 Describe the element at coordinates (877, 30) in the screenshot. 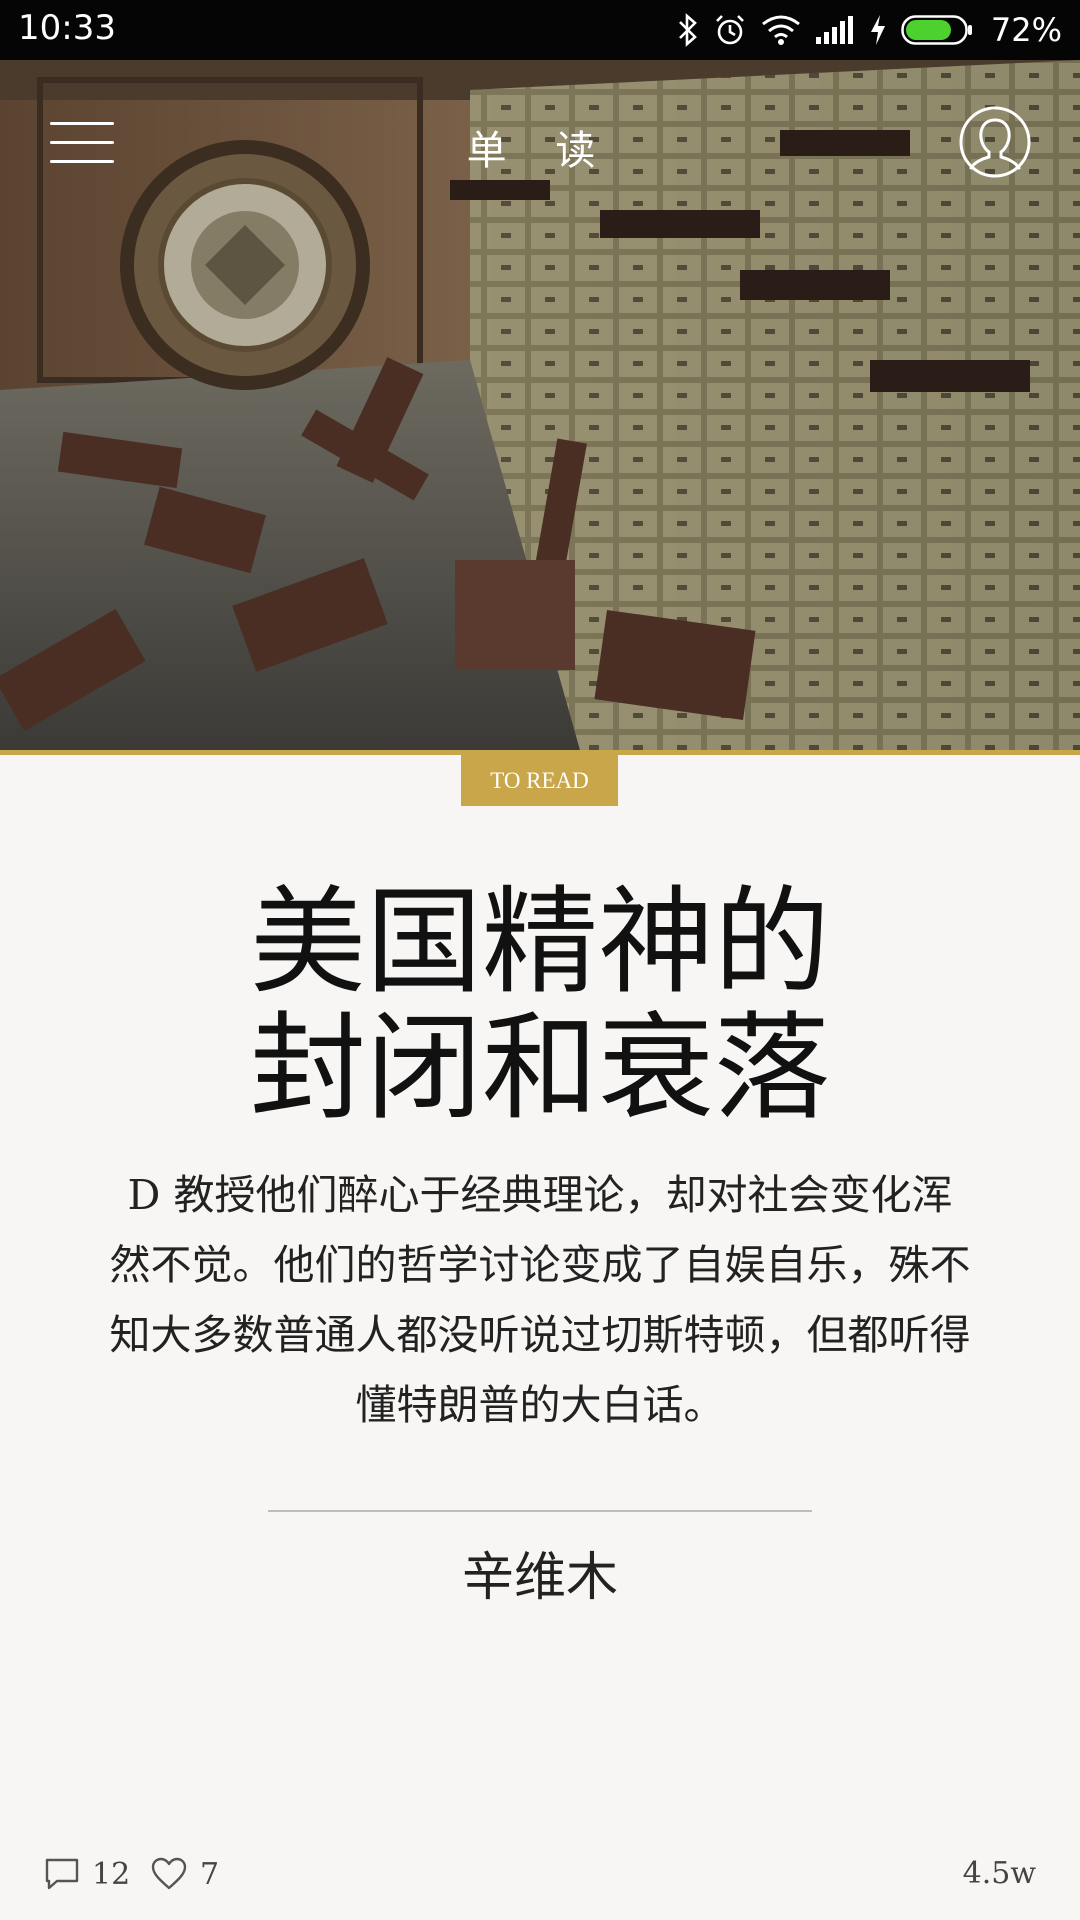

I see `charging-icon` at that location.